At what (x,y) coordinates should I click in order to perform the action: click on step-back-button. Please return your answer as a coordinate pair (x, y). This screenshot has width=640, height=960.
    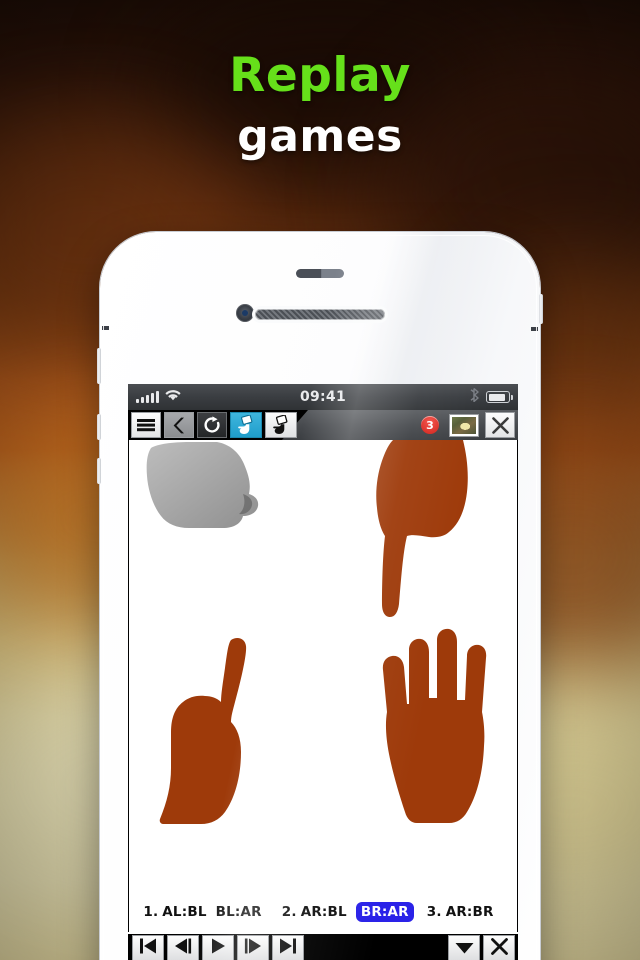
    Looking at the image, I should click on (183, 947).